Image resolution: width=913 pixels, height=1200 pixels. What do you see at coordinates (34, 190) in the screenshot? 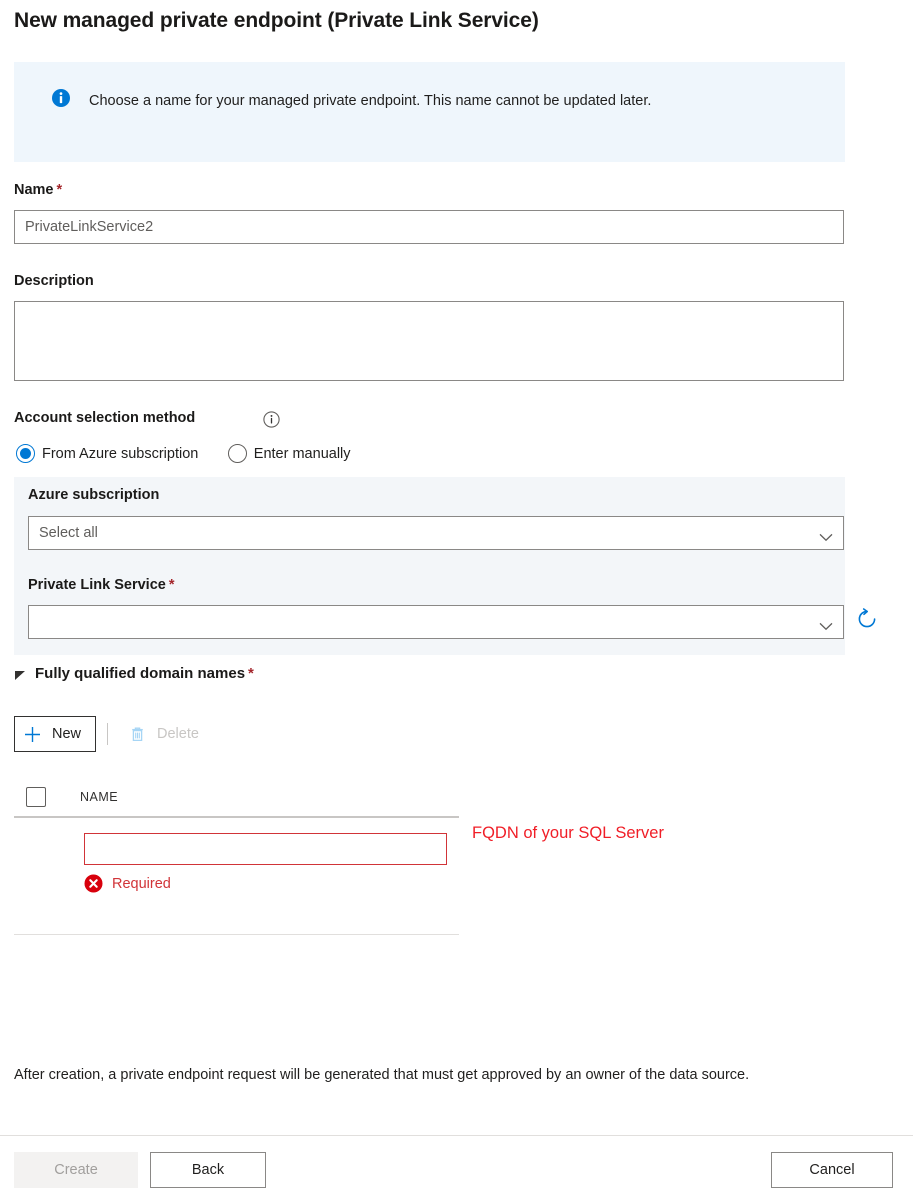
I see `name-label-text: Name` at bounding box center [34, 190].